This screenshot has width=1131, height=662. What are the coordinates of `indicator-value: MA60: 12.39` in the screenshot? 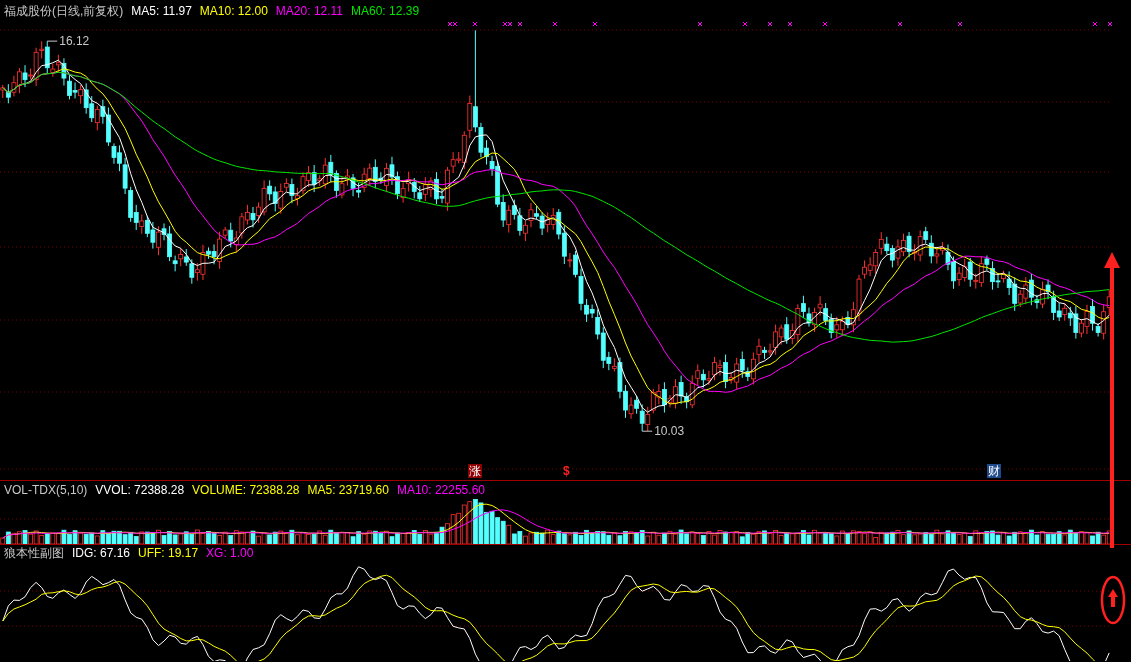 It's located at (385, 11).